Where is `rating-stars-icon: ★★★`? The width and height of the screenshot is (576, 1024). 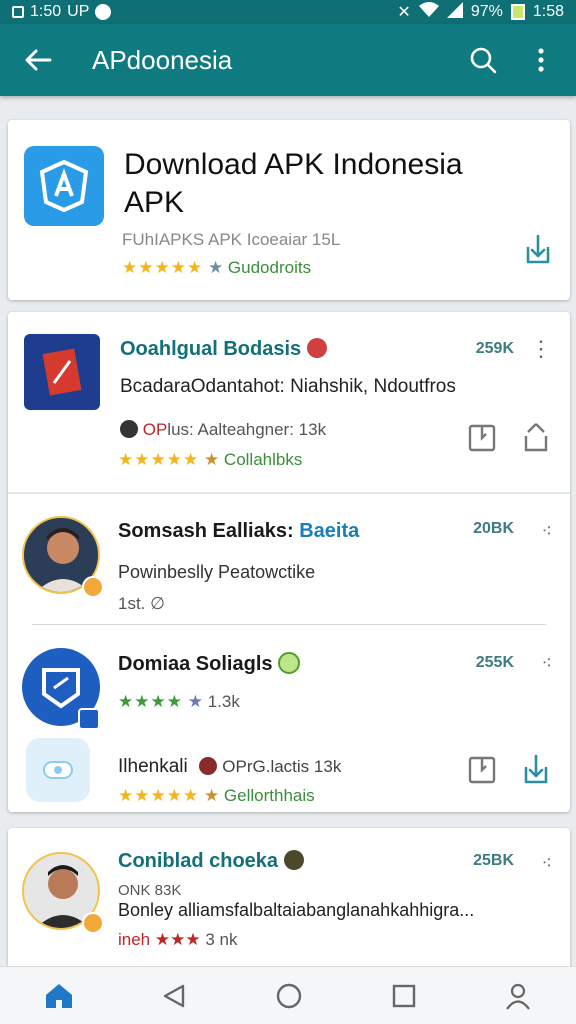
rating-stars-icon: ★★★ is located at coordinates (177, 939).